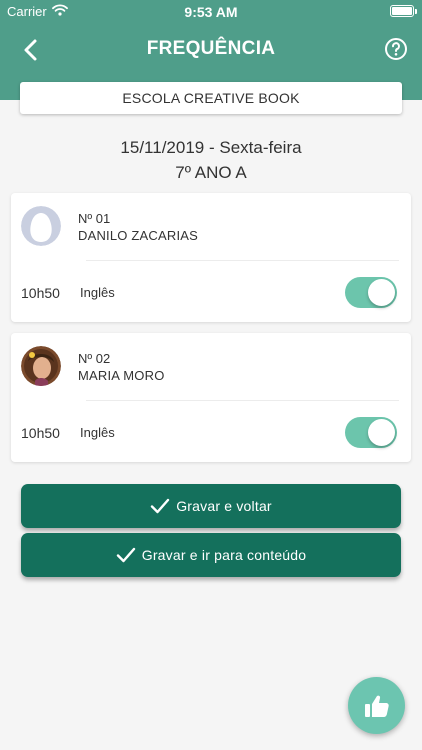  What do you see at coordinates (224, 506) in the screenshot?
I see `save-and-back-label: Gravar e voltar` at bounding box center [224, 506].